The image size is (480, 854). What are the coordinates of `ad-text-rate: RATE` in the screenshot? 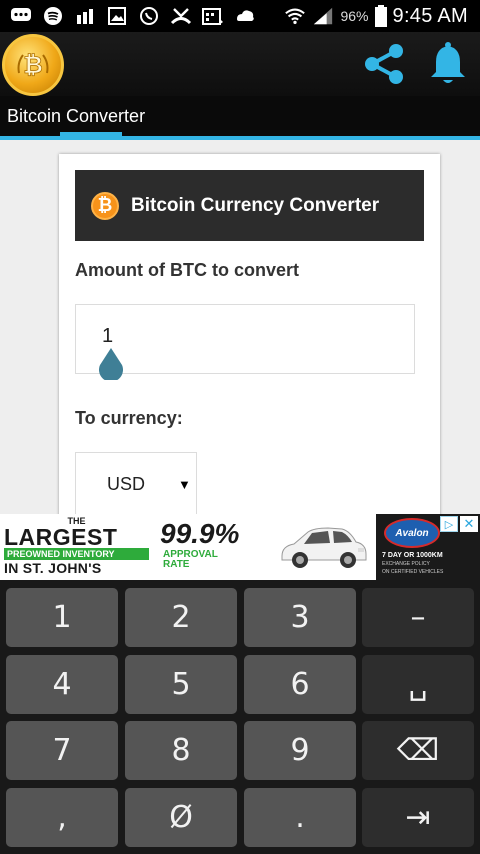 It's located at (176, 564).